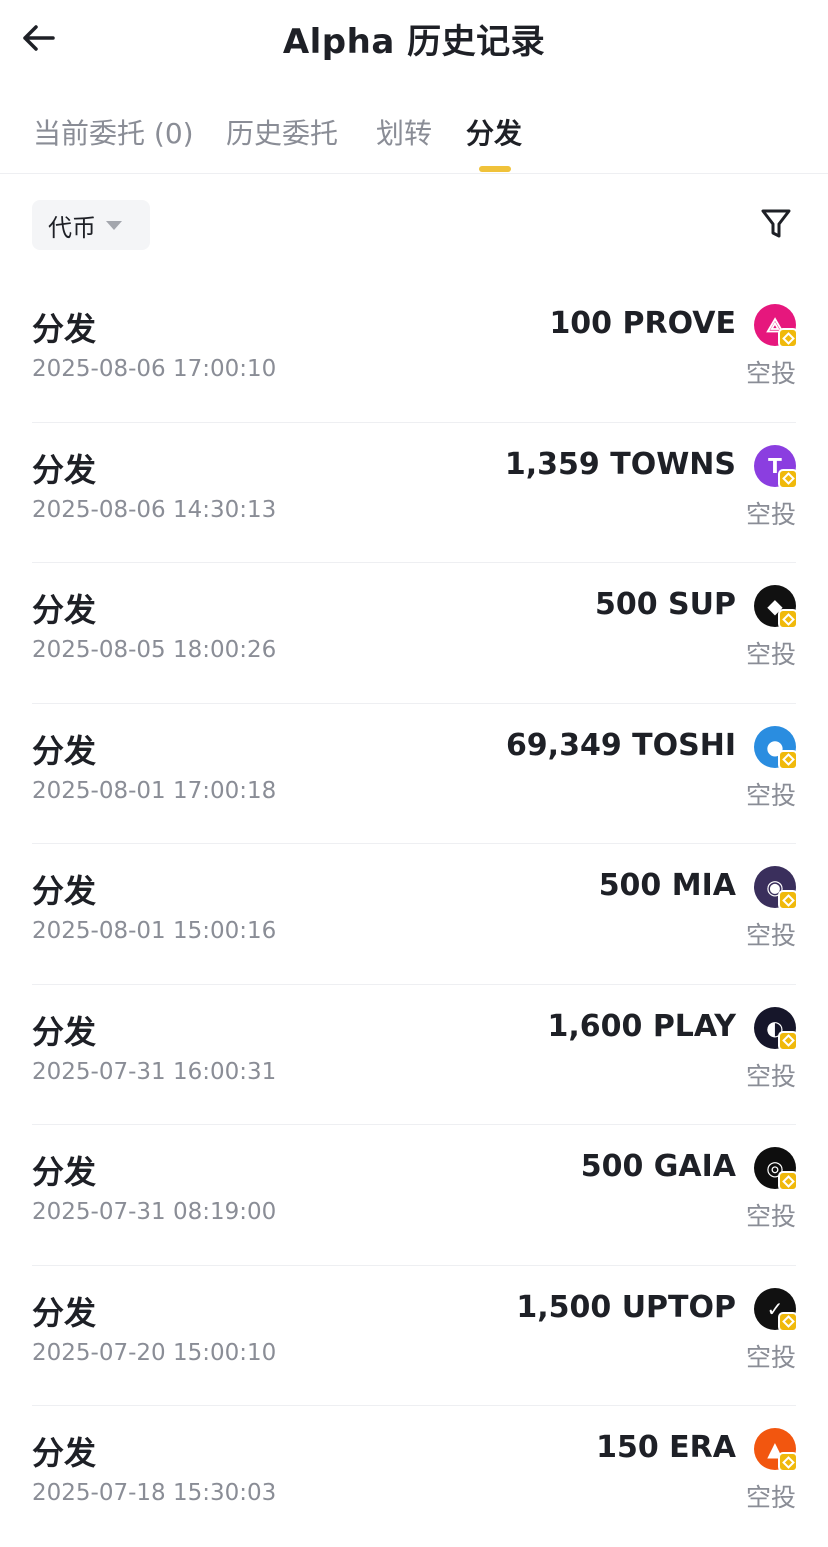  Describe the element at coordinates (113, 132) in the screenshot. I see `tab-open-orders: 当前委托 (0)` at that location.